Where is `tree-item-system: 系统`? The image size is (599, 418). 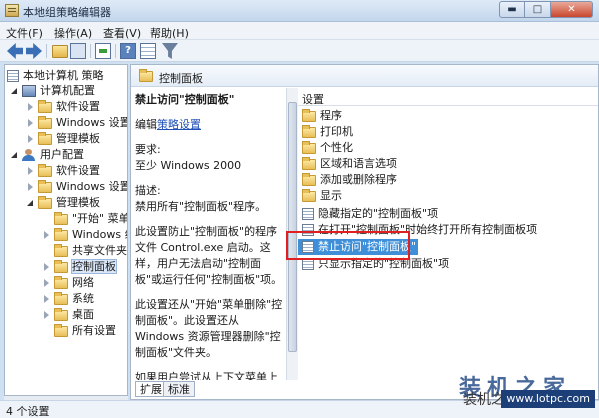 tree-item-system: 系统 is located at coordinates (68, 299).